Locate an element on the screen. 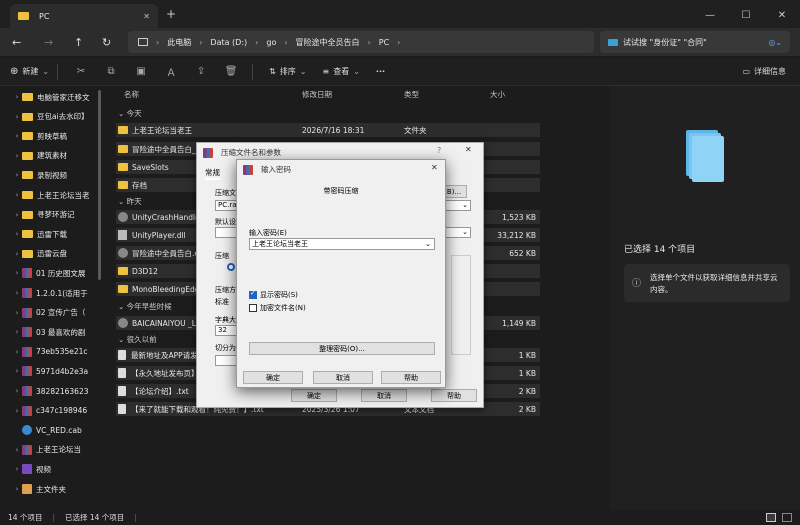 This screenshot has width=800, height=525. close-window-button: ✕ is located at coordinates (782, 15).